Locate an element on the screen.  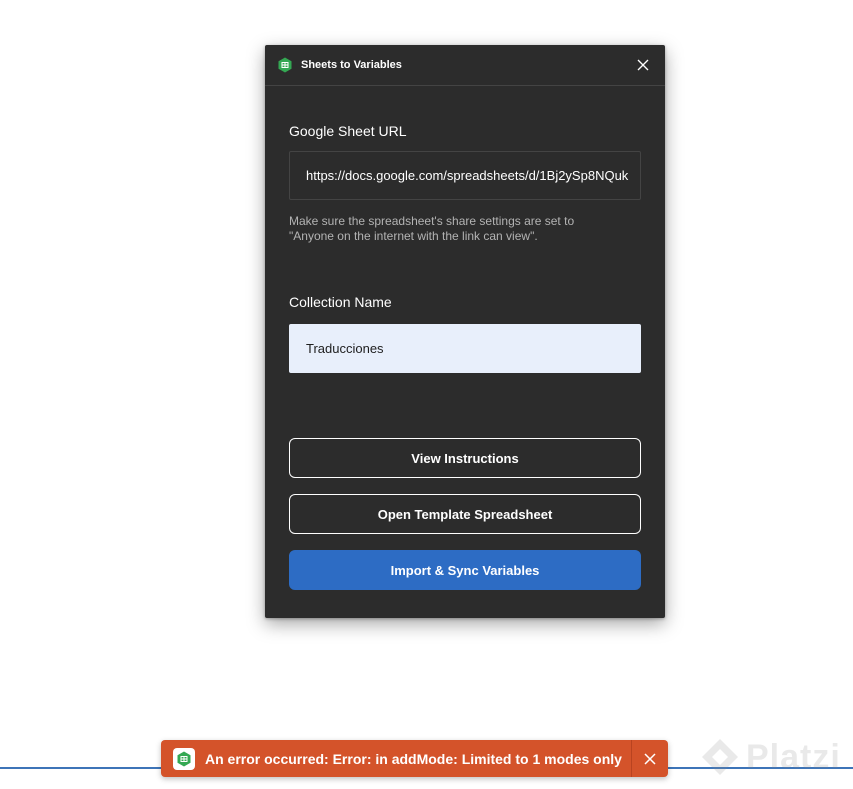
view-instructions-button: View Instructions is located at coordinates (465, 458).